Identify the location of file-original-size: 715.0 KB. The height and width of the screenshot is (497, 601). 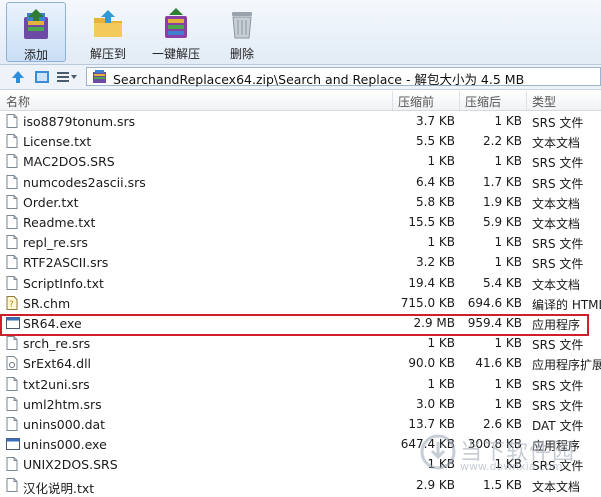
(427, 302).